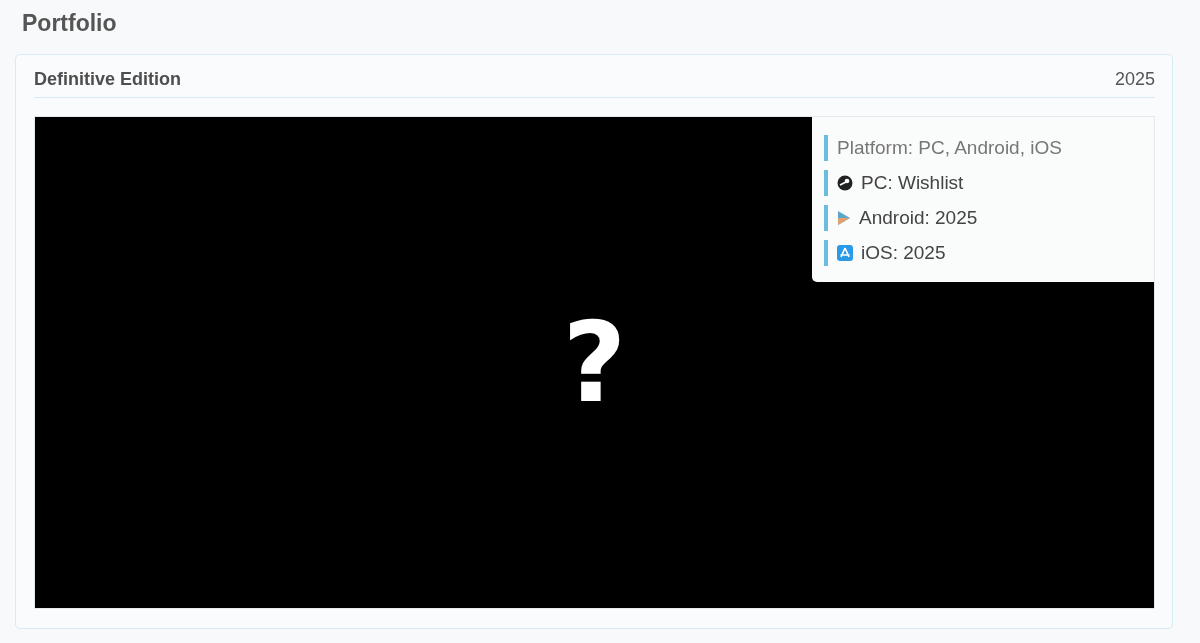 The width and height of the screenshot is (1200, 643). What do you see at coordinates (845, 183) in the screenshot?
I see `disc-icon` at bounding box center [845, 183].